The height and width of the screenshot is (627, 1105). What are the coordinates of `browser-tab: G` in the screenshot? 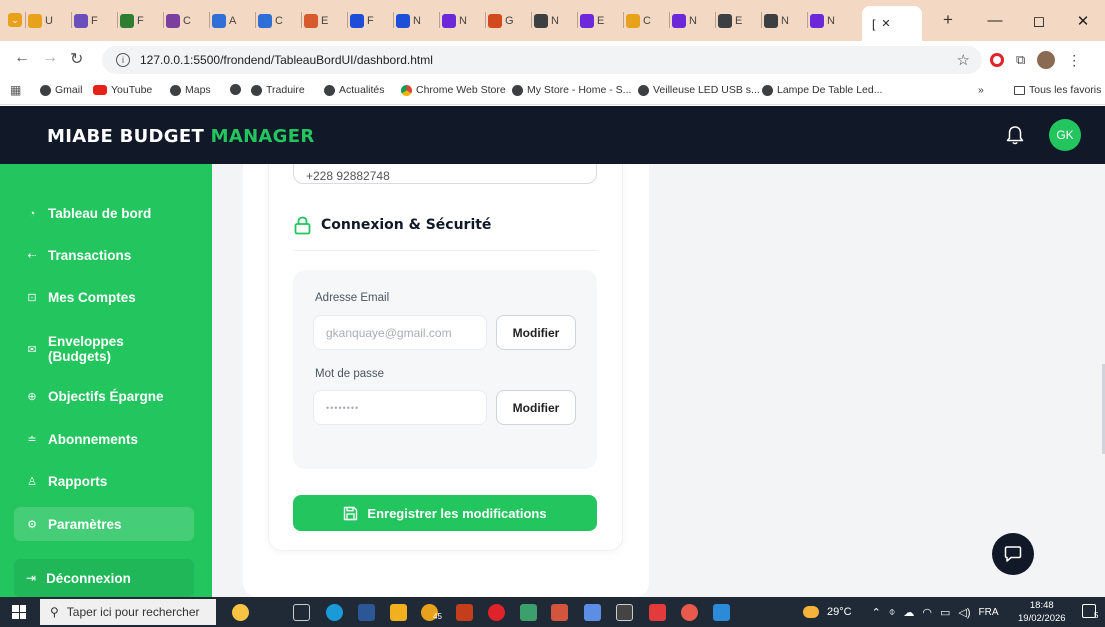 It's located at (501, 21).